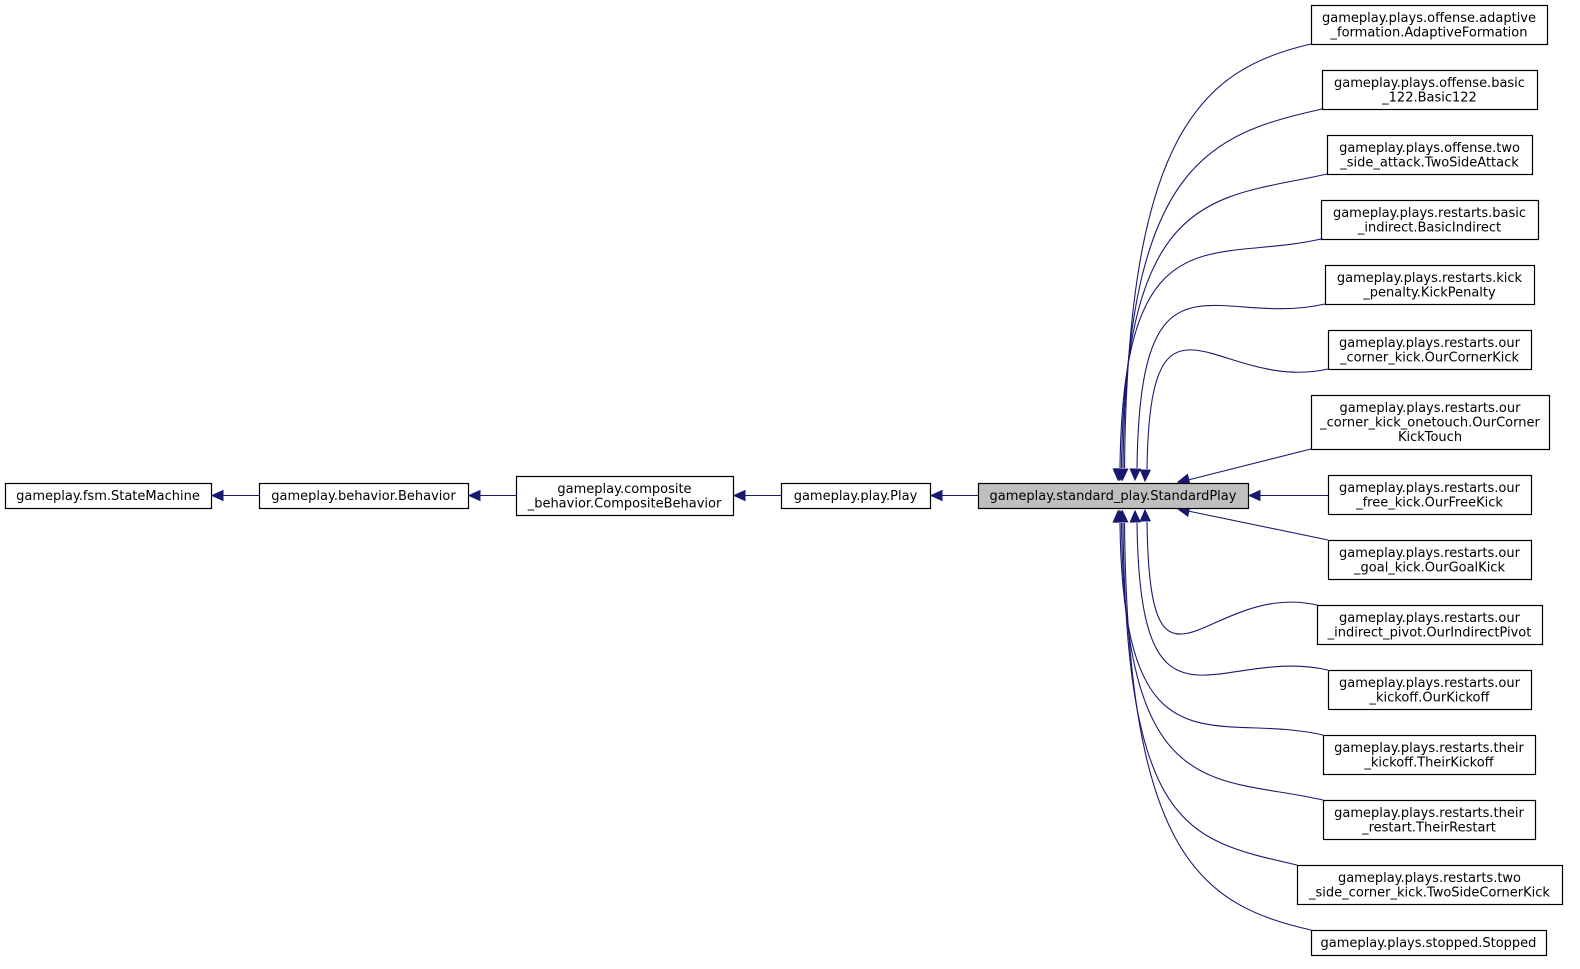  Describe the element at coordinates (1429, 162) in the screenshot. I see `class-node-label: _side_attack.TwoSideAttack` at that location.